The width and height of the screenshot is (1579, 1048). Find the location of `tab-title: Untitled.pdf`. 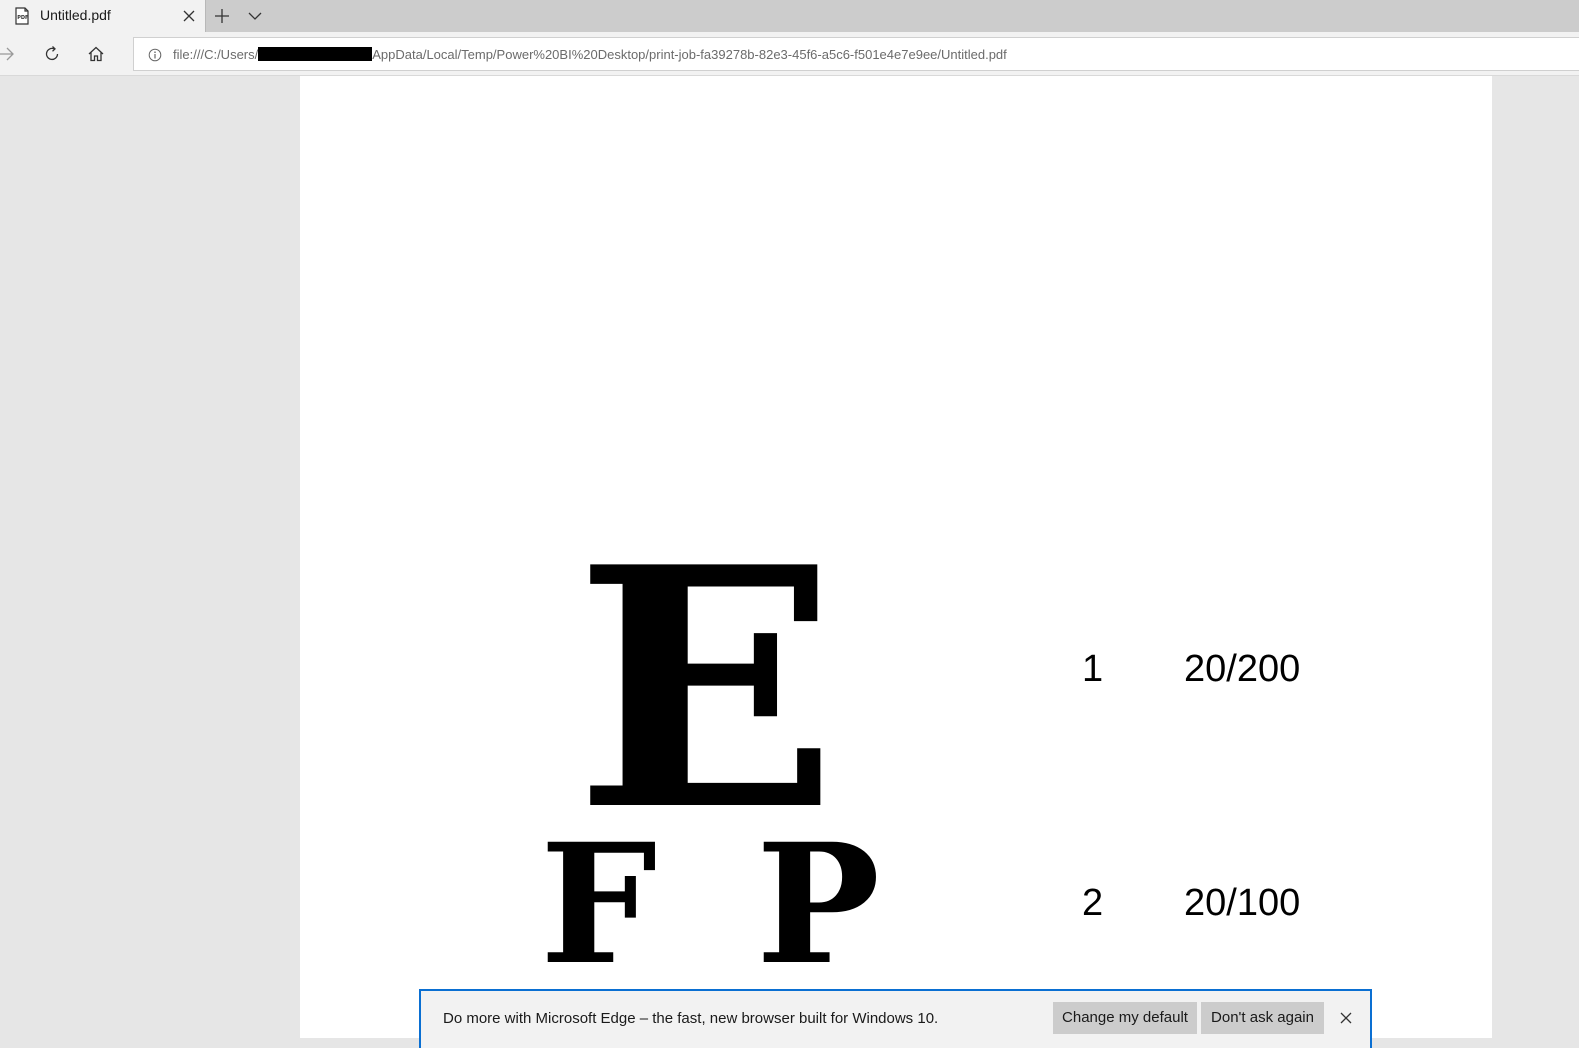

tab-title: Untitled.pdf is located at coordinates (75, 15).